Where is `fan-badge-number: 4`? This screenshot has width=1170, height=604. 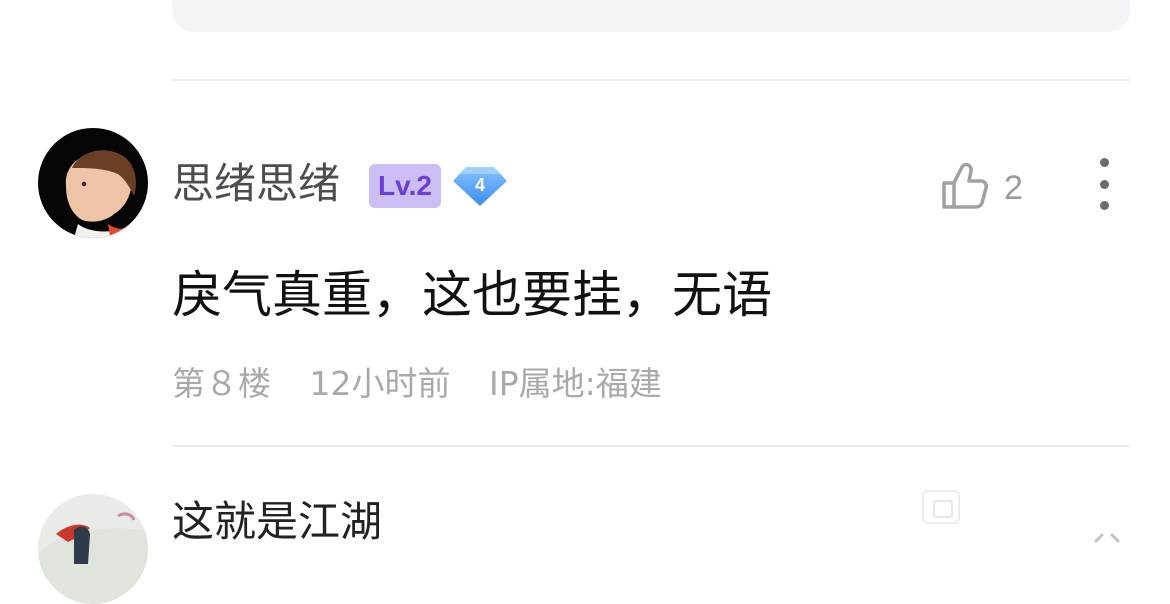 fan-badge-number: 4 is located at coordinates (480, 185).